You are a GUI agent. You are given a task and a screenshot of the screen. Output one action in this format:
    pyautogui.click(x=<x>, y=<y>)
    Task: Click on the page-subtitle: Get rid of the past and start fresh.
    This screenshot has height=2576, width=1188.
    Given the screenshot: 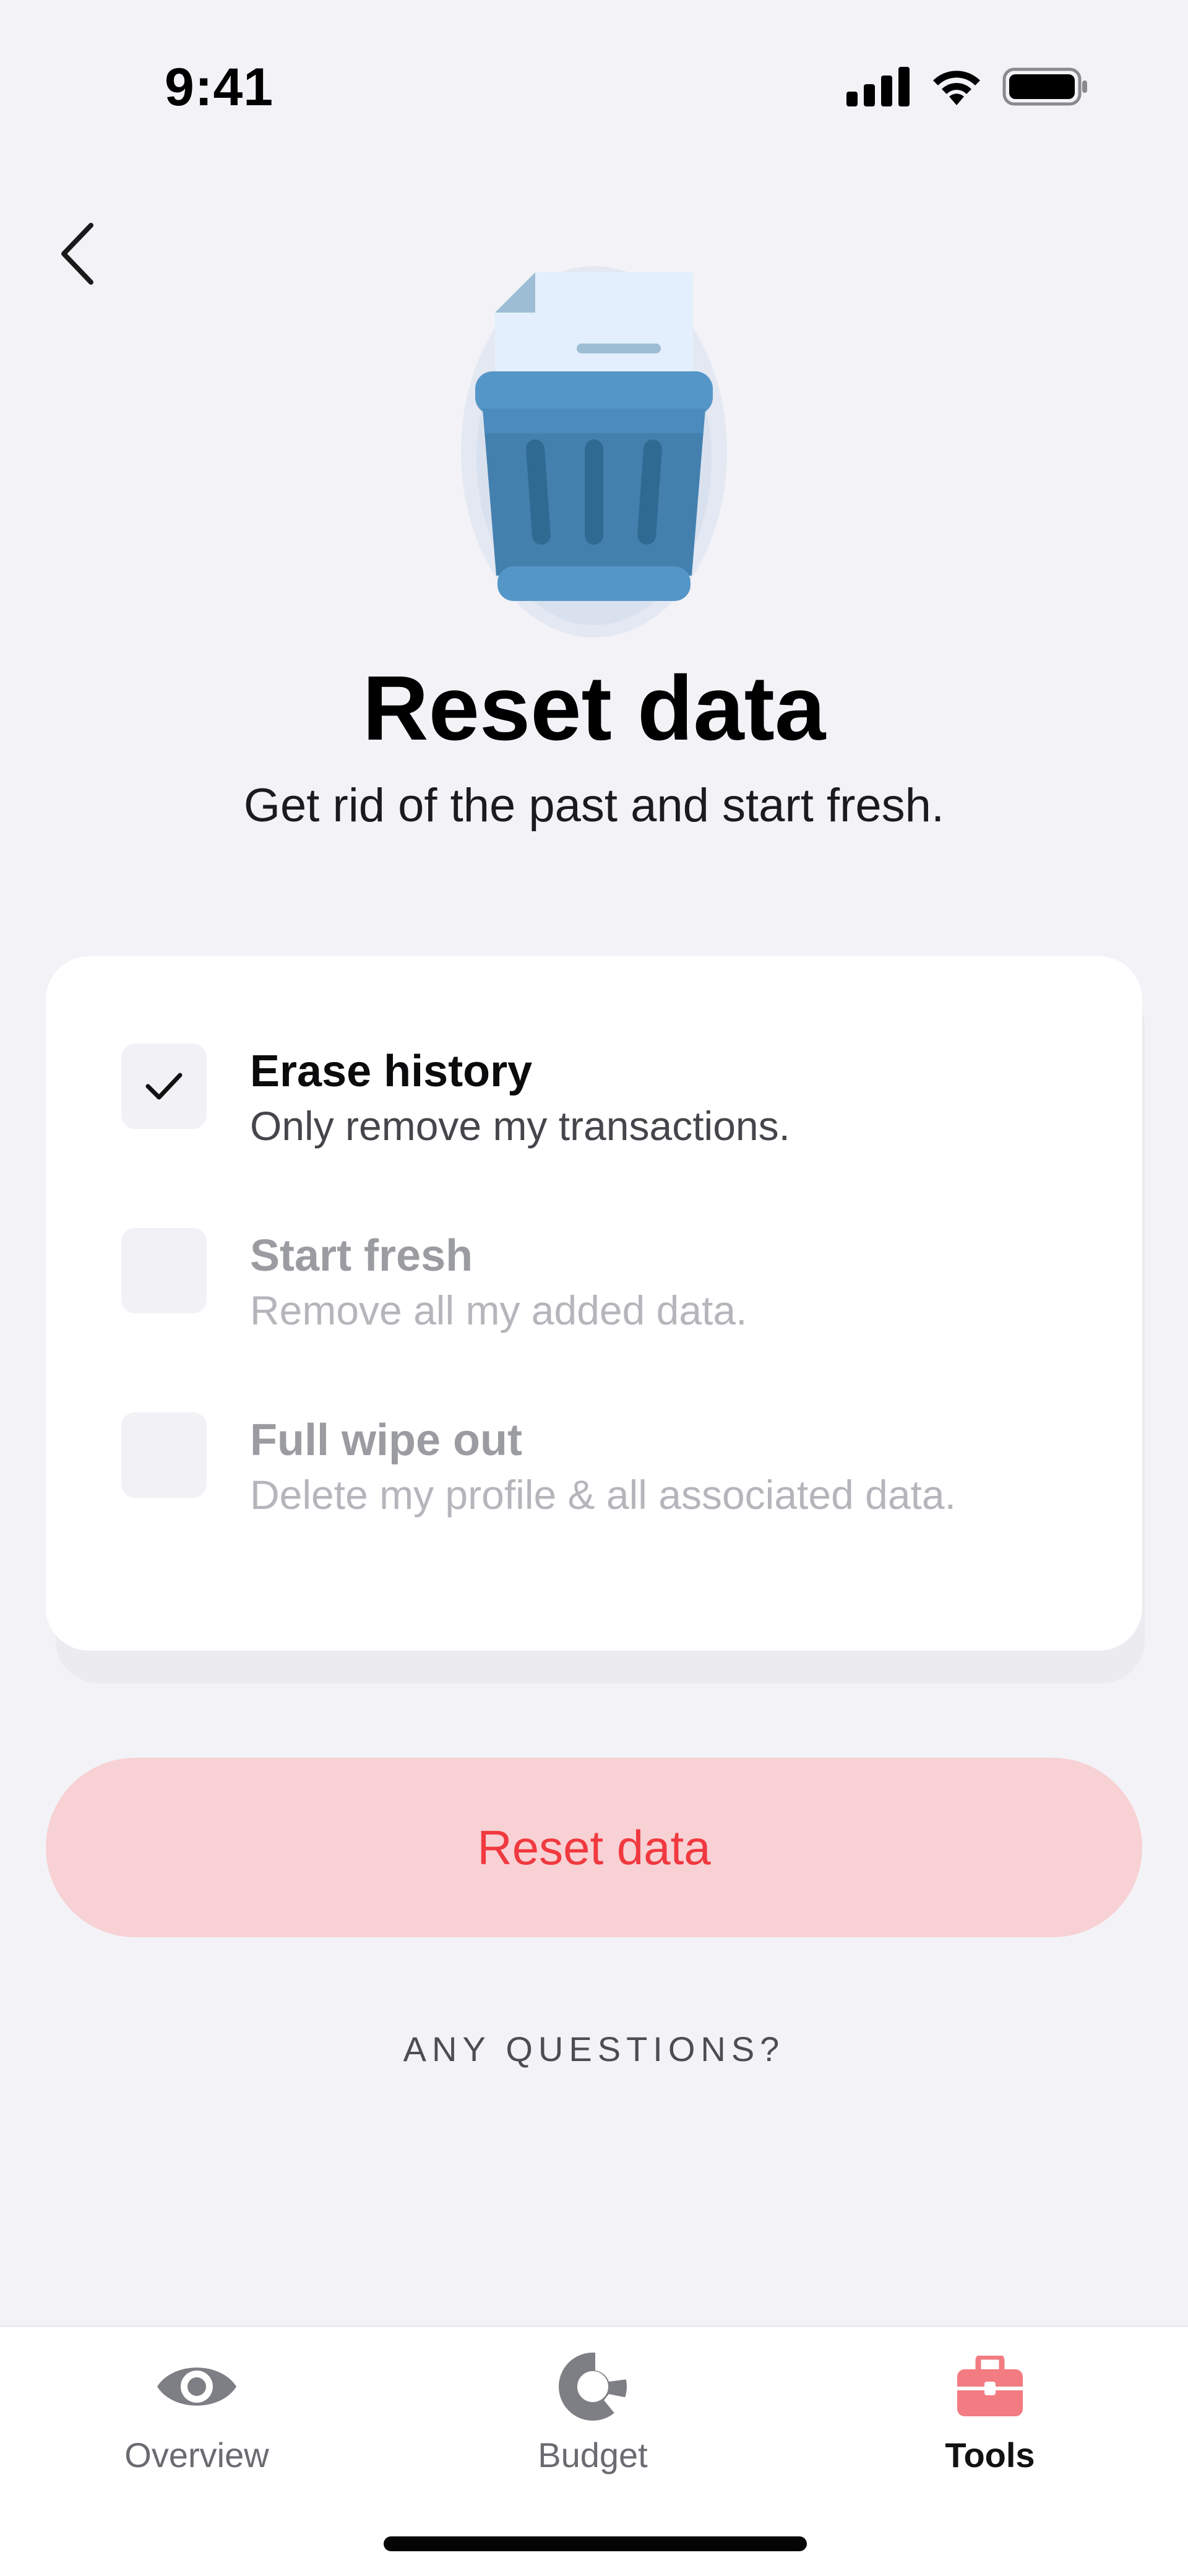 What is the action you would take?
    pyautogui.click(x=594, y=805)
    